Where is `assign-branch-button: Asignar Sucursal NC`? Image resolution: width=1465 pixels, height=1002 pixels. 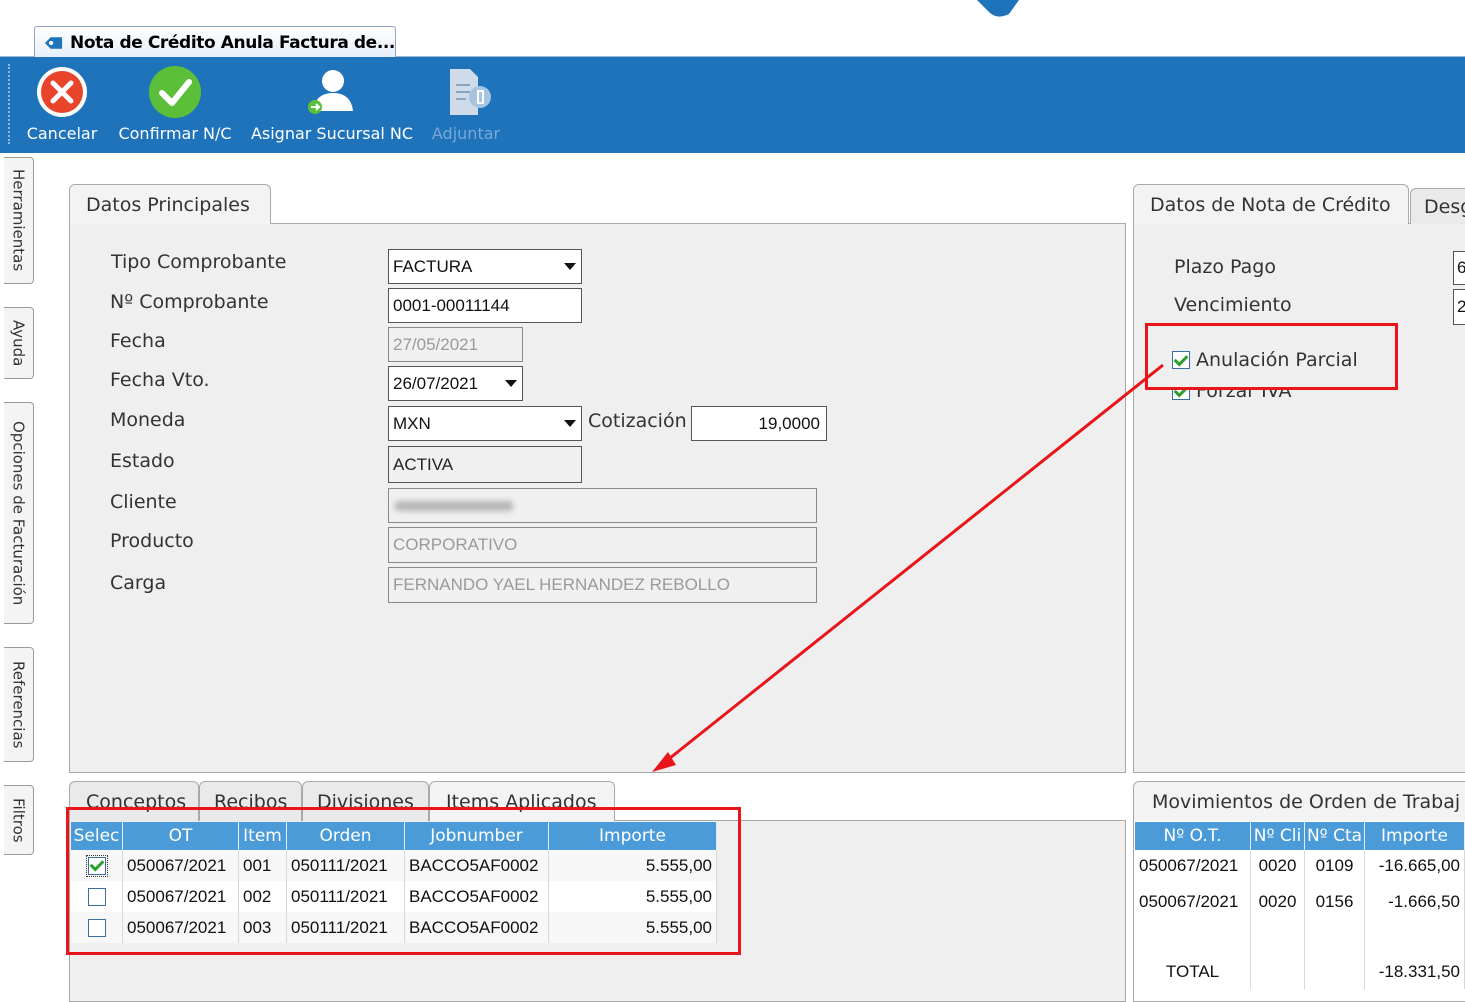 assign-branch-button: Asignar Sucursal NC is located at coordinates (332, 106).